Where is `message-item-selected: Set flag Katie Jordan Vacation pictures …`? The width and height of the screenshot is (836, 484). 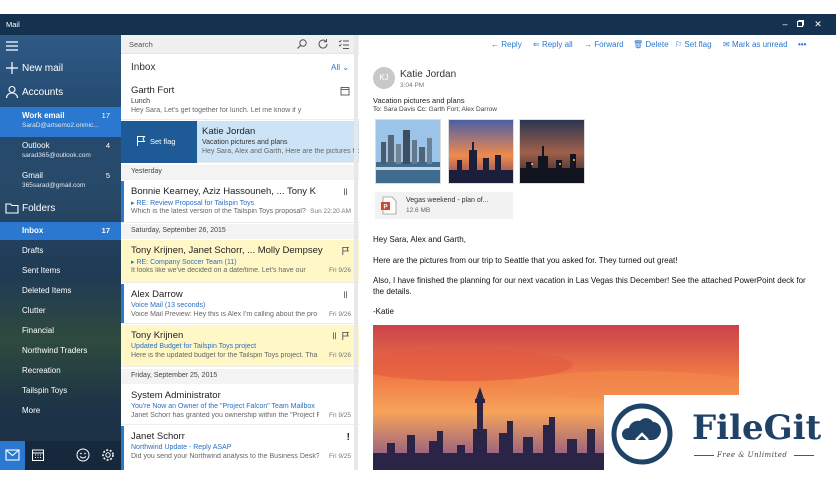 message-item-selected: Set flag Katie Jordan Vacation pictures … is located at coordinates (240, 142).